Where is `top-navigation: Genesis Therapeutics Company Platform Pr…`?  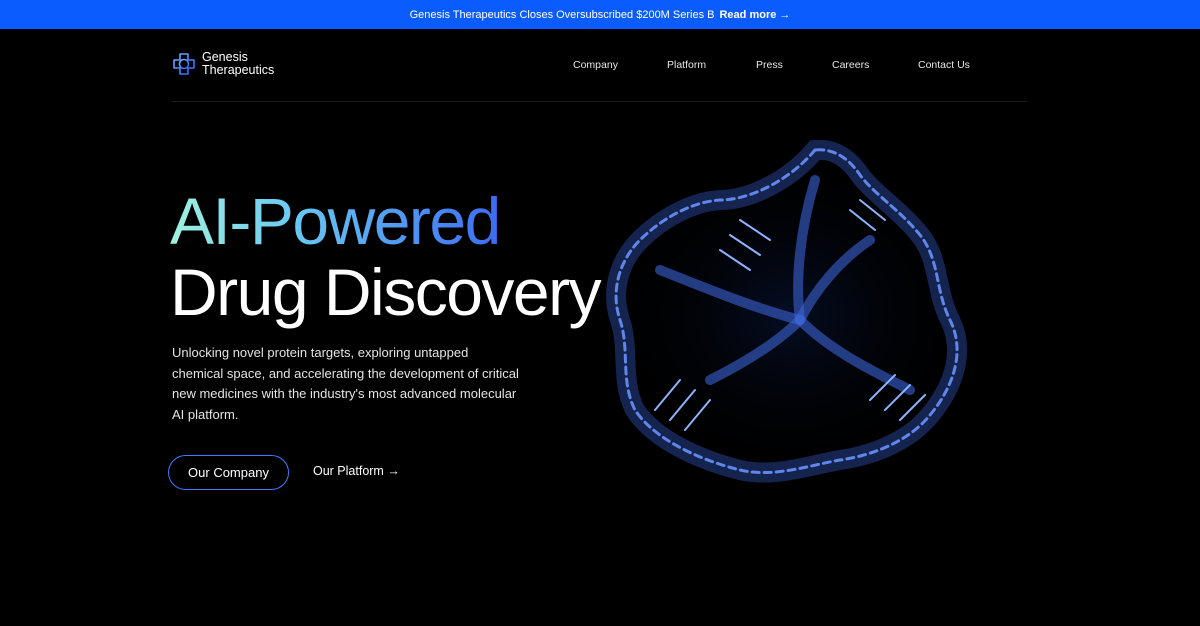
top-navigation: Genesis Therapeutics Company Platform Pr… is located at coordinates (599, 65).